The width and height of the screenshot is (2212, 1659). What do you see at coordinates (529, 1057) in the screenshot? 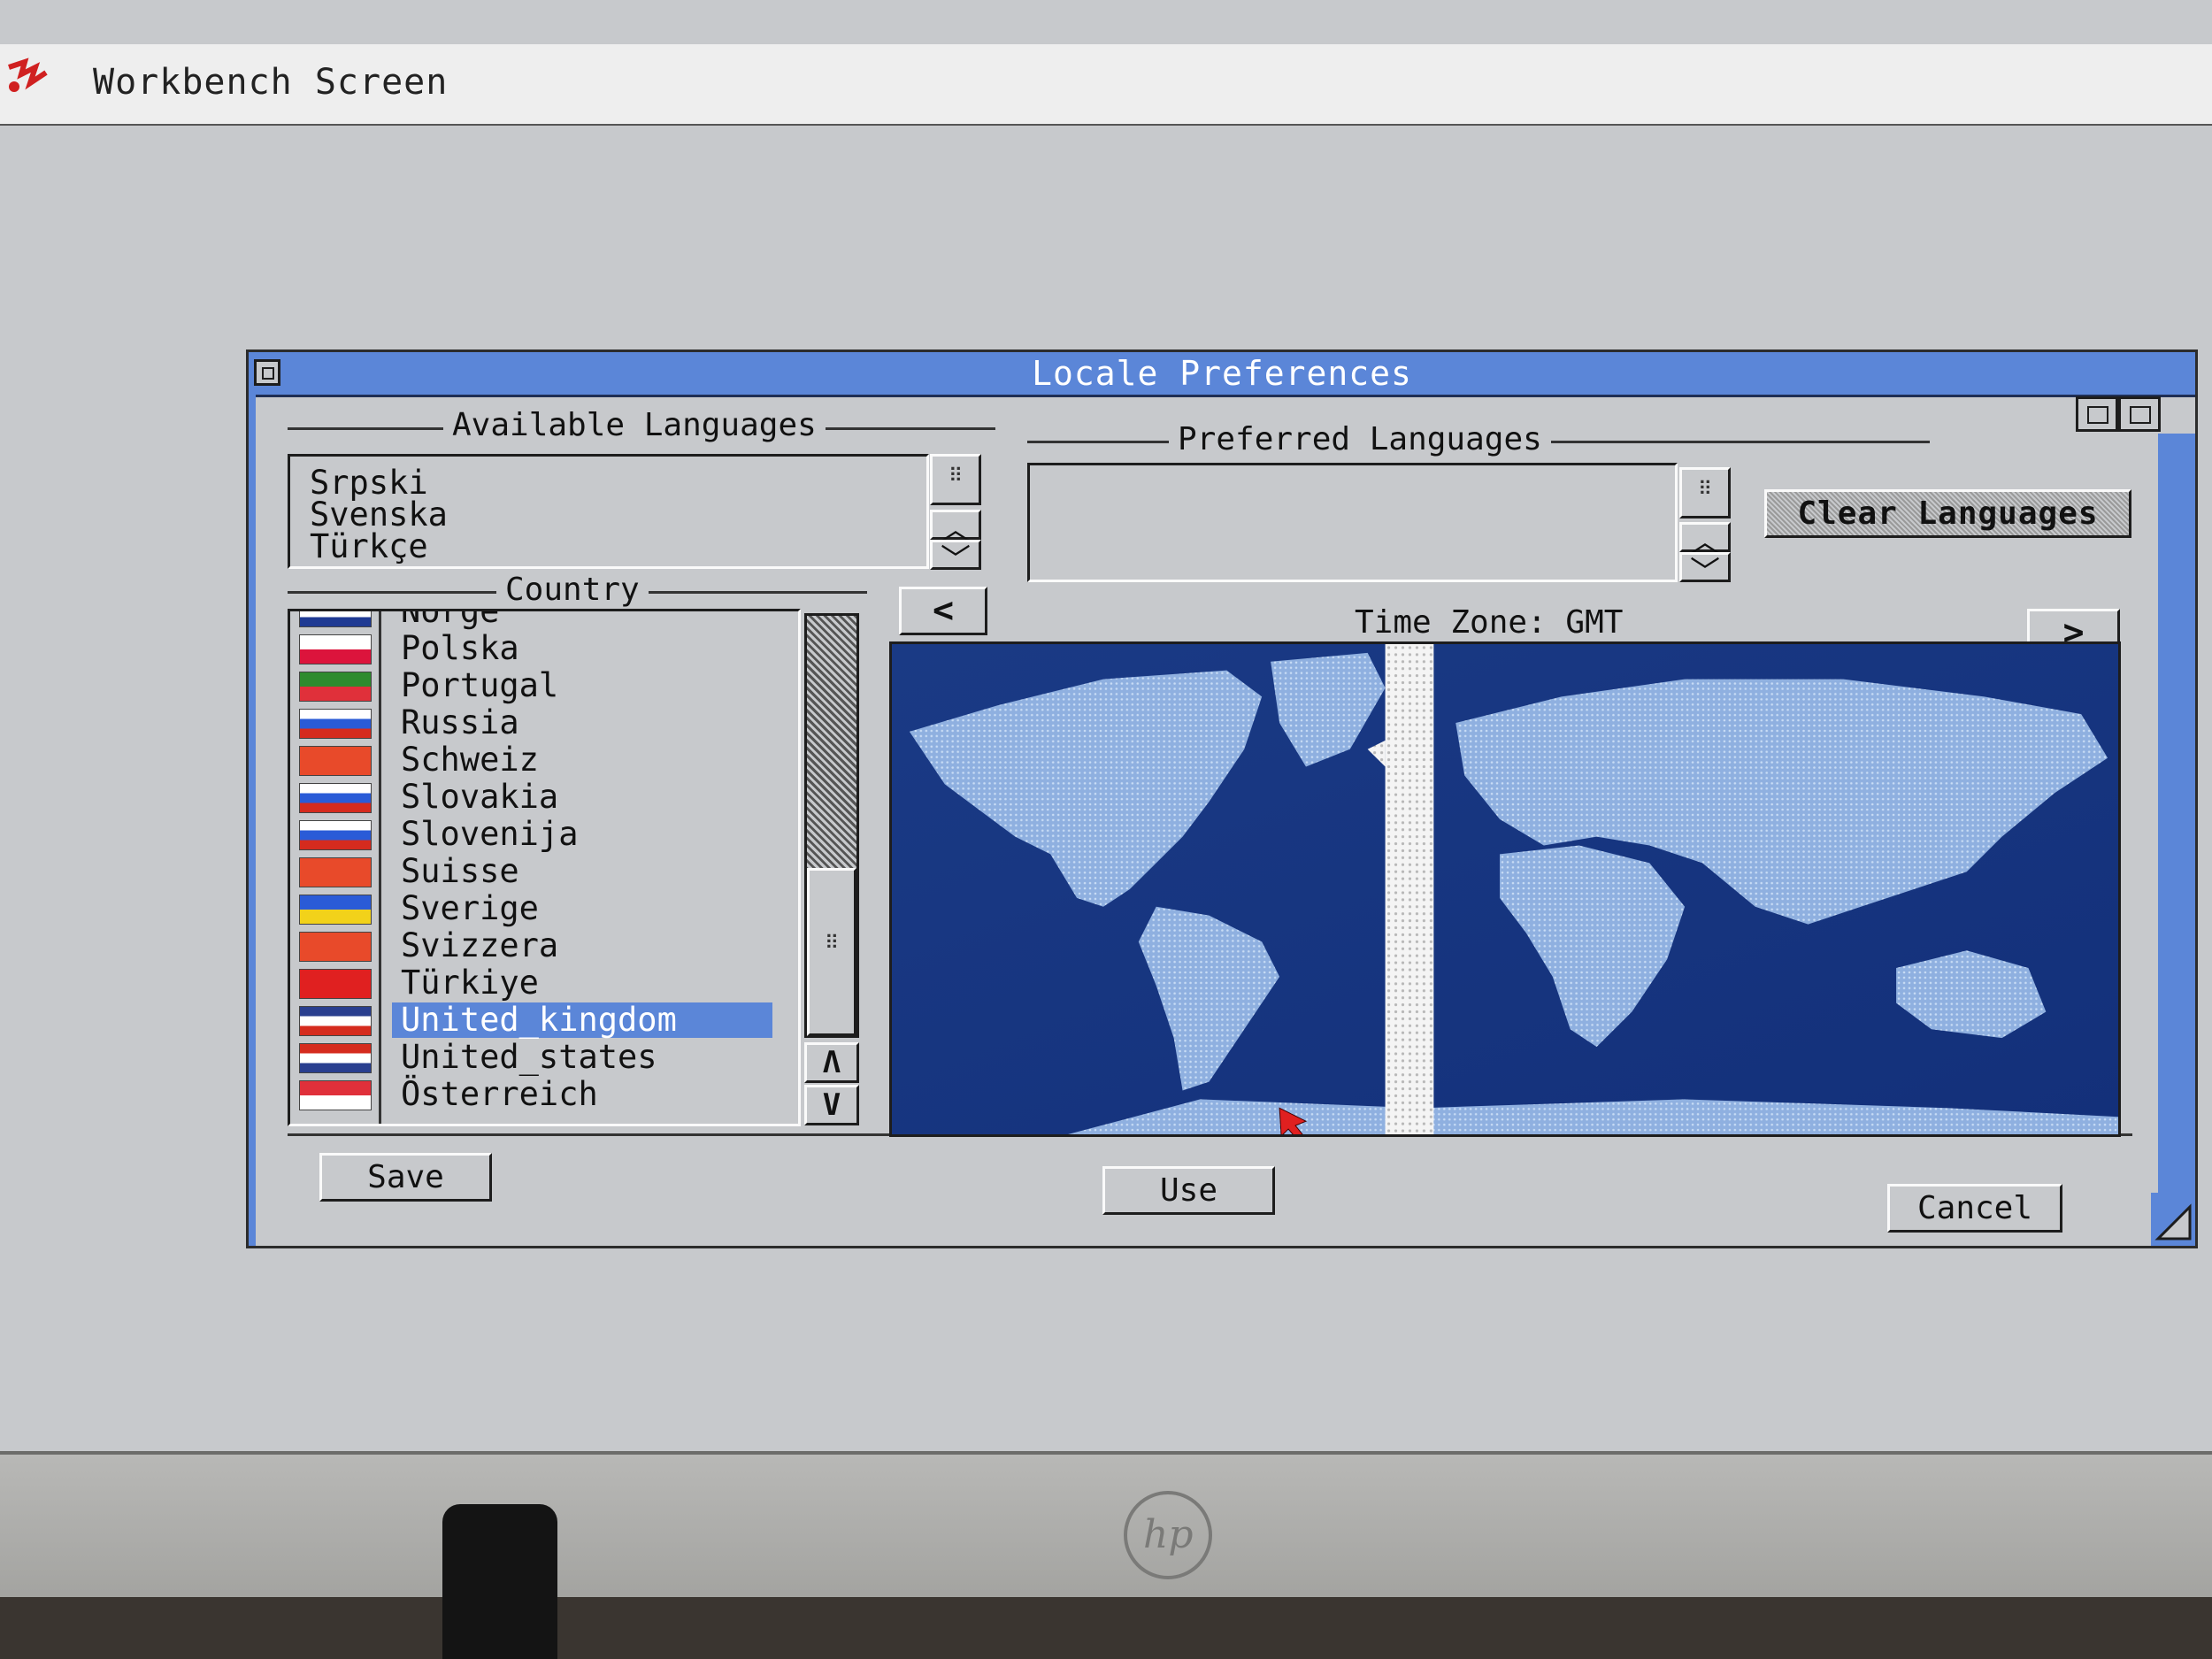
I see `country-list-item: United_states` at bounding box center [529, 1057].